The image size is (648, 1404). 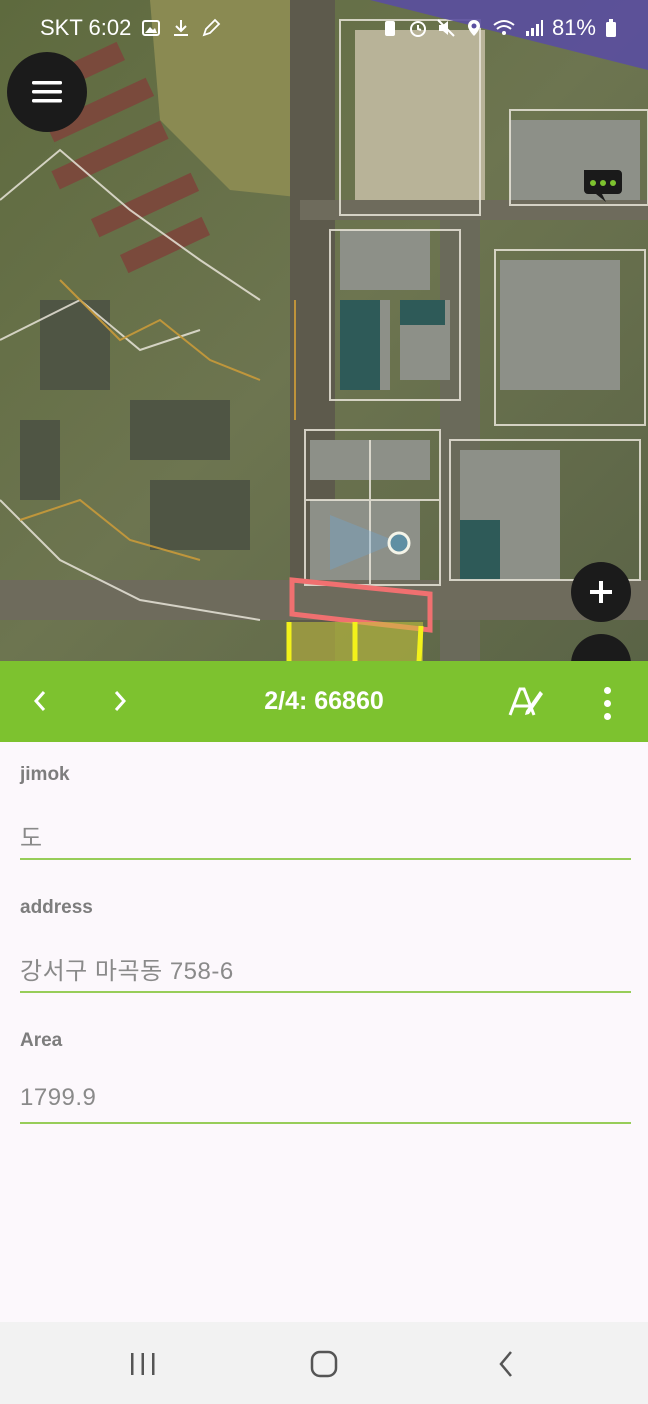 I want to click on recent-apps-button, so click(x=143, y=1364).